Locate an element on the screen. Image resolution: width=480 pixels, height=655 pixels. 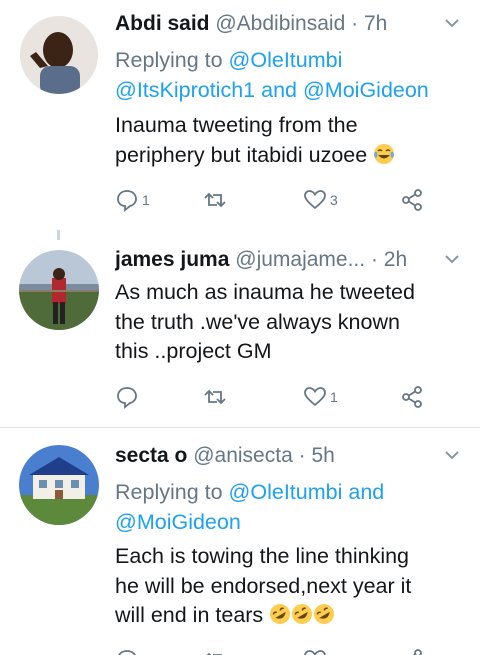
tweet-header: Abdi said @Abdibinsaid · 7h is located at coordinates (291, 24).